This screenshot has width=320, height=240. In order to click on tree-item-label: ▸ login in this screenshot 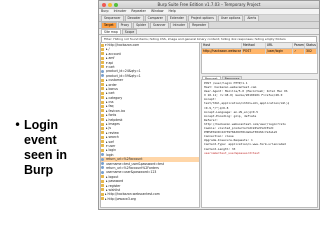, I will do `click(111, 150)`.